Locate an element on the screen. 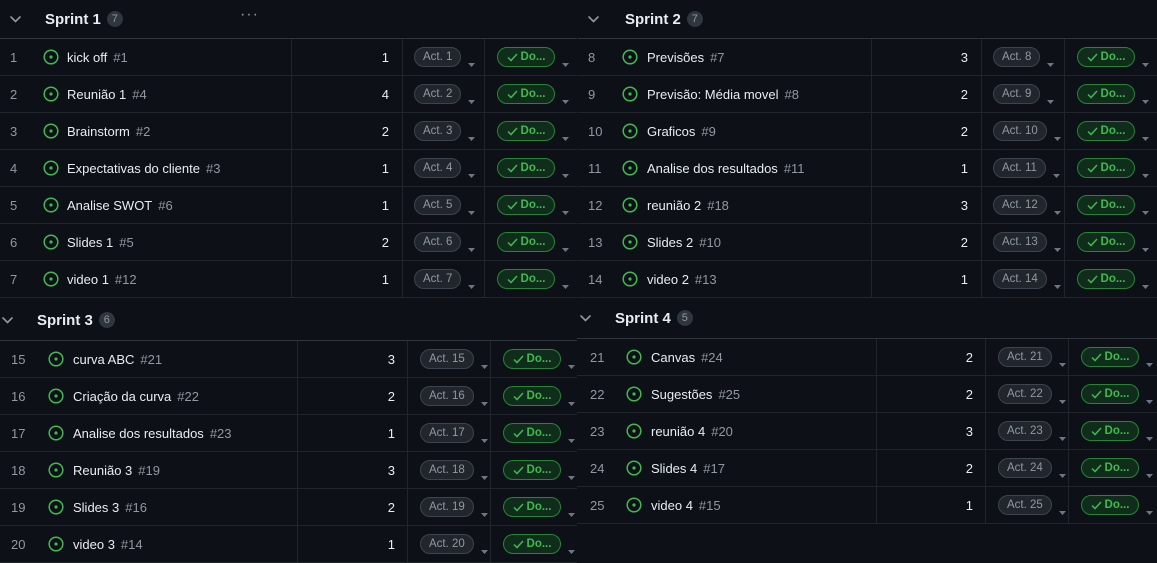  iteration-pill: Act. 24 is located at coordinates (1025, 468).